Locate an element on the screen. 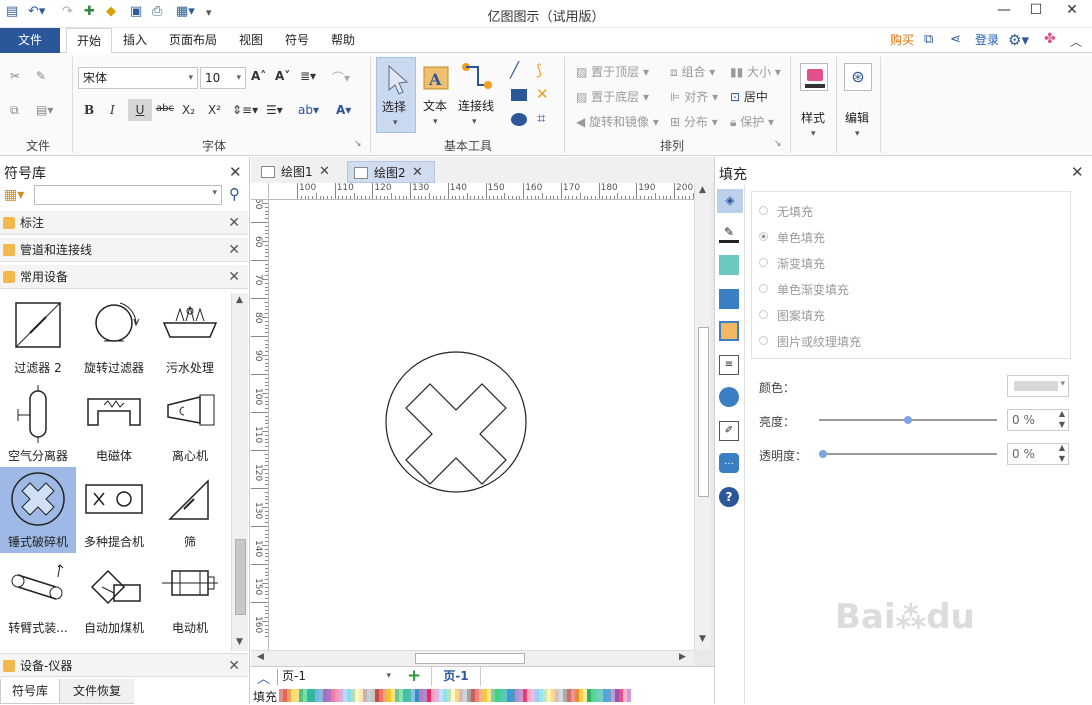  shape-centrifuge: 离心机 is located at coordinates (190, 424).